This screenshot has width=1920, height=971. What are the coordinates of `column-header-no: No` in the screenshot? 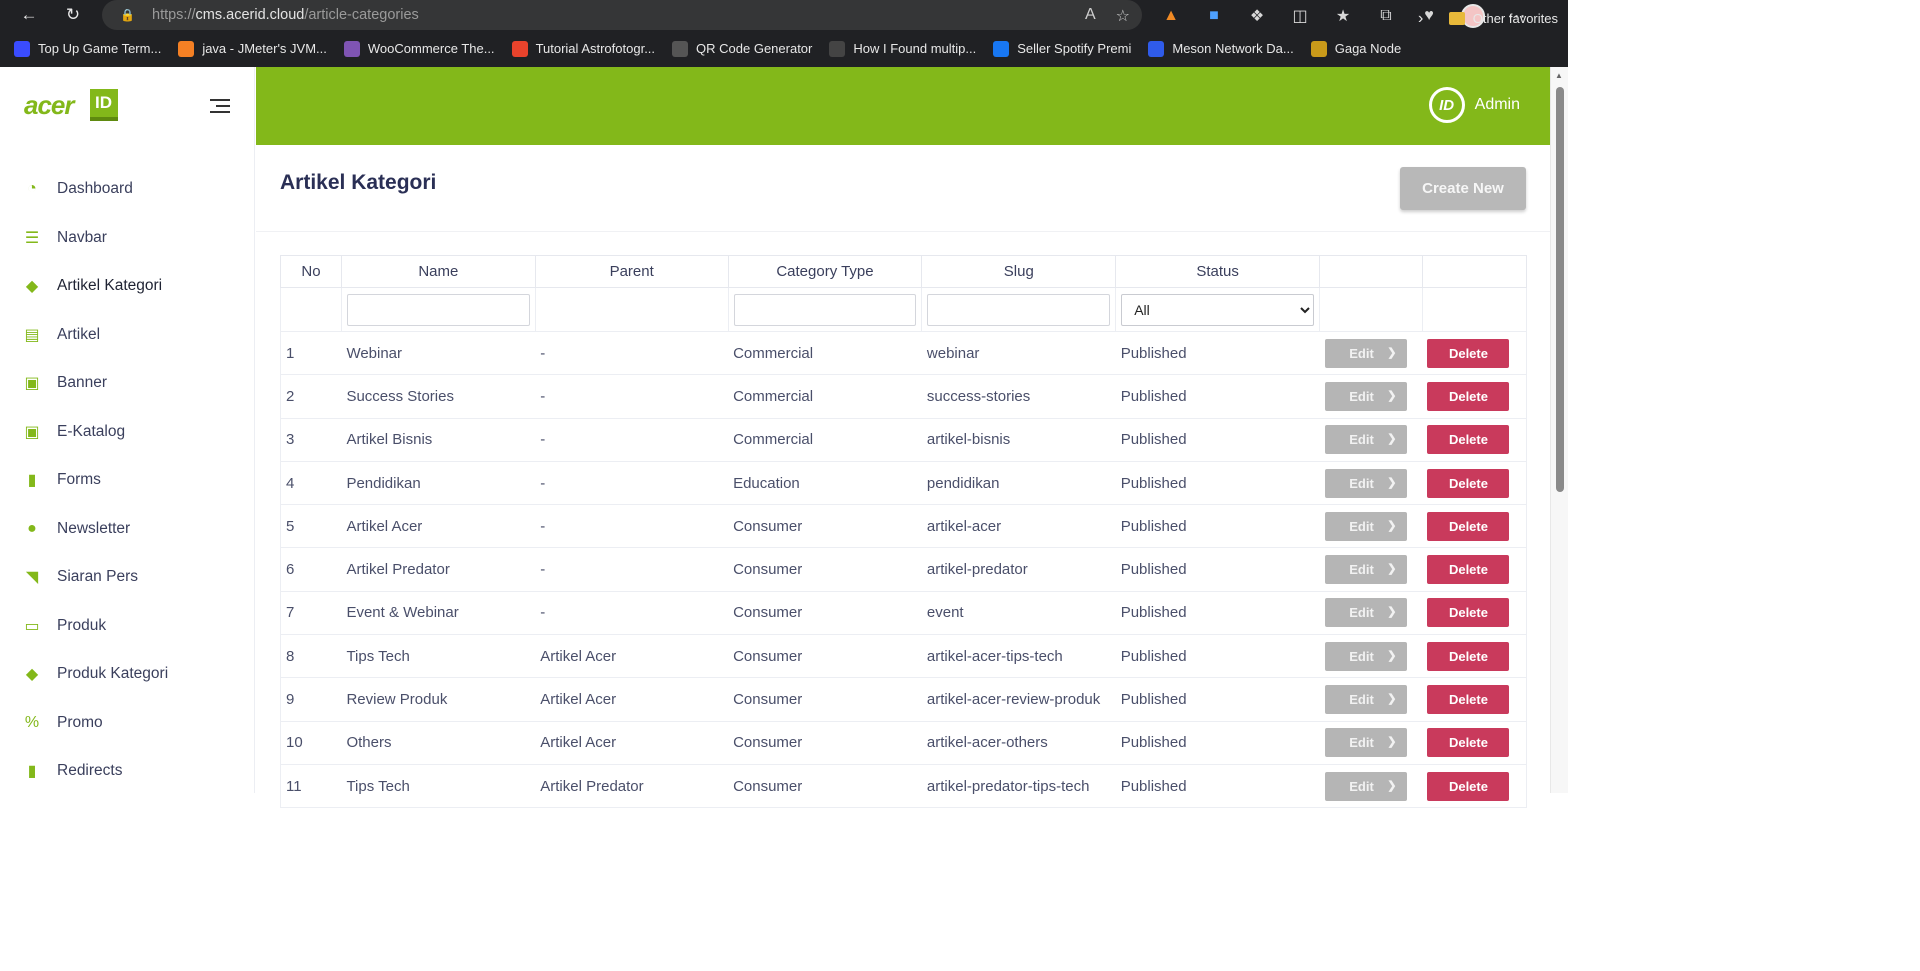 It's located at (311, 271).